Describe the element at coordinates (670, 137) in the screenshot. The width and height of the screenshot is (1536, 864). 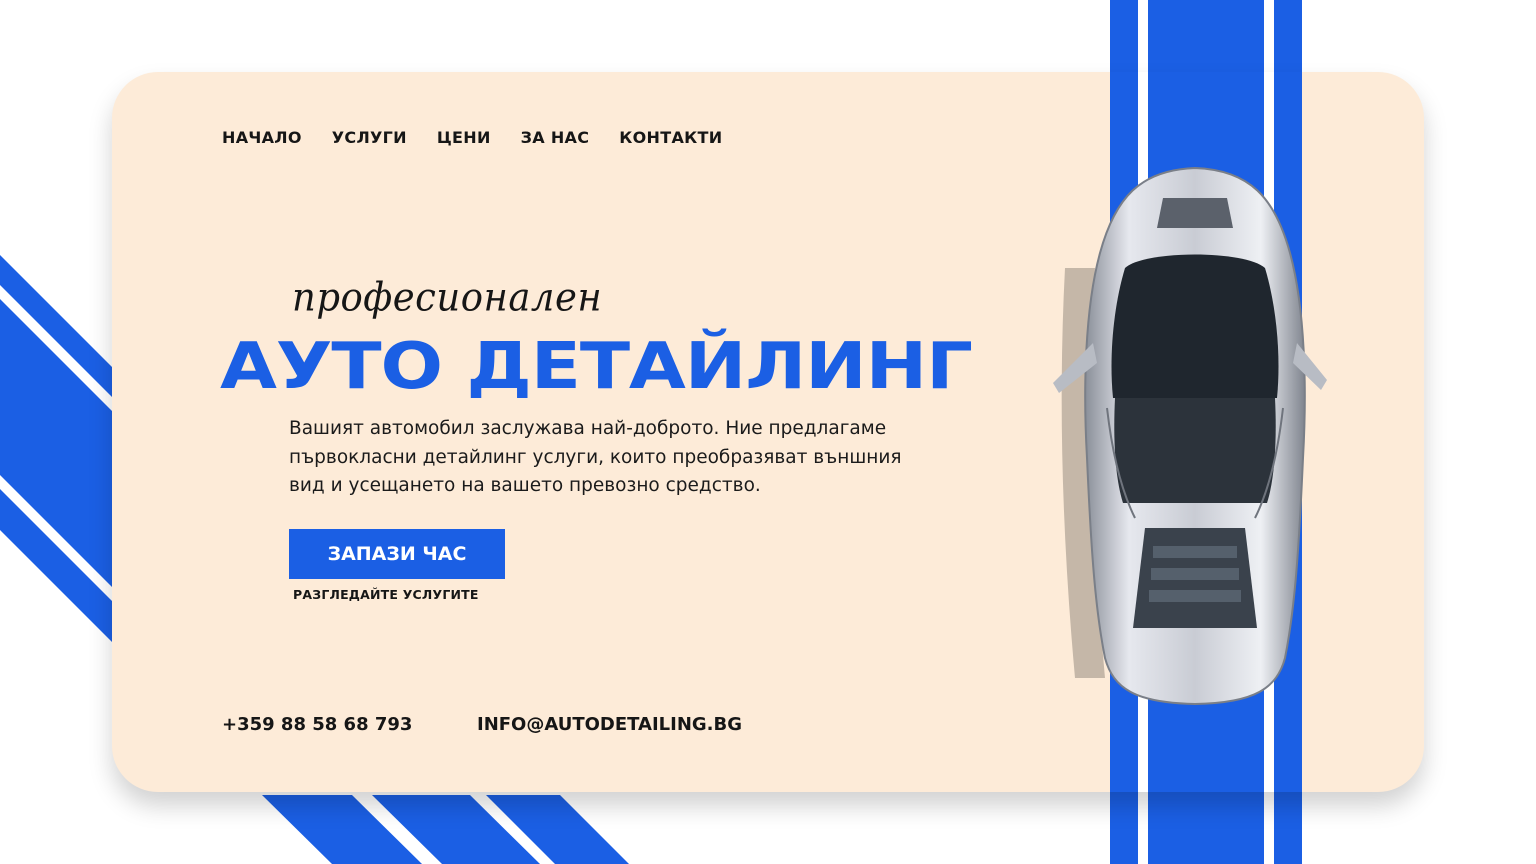
I see `nav-item-contacts: КОНТАКТИ` at that location.